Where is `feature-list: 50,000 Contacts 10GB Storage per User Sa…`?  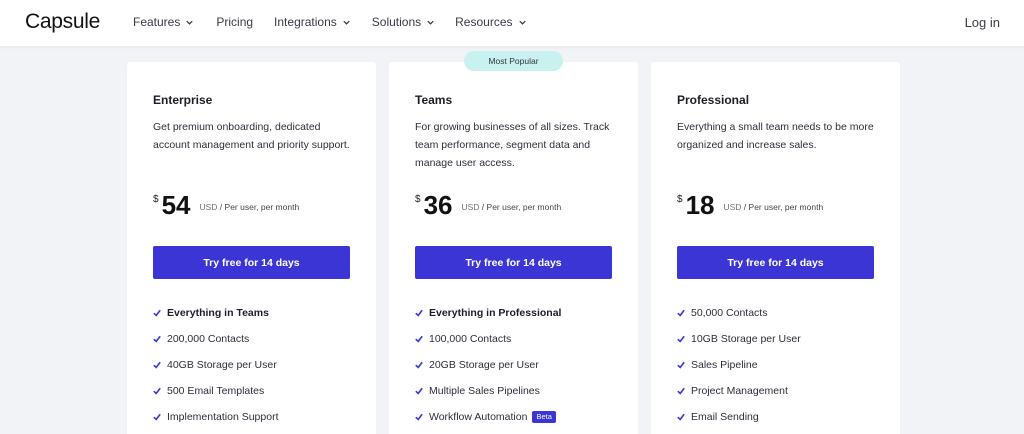
feature-list: 50,000 Contacts 10GB Storage per User Sa… is located at coordinates (739, 365).